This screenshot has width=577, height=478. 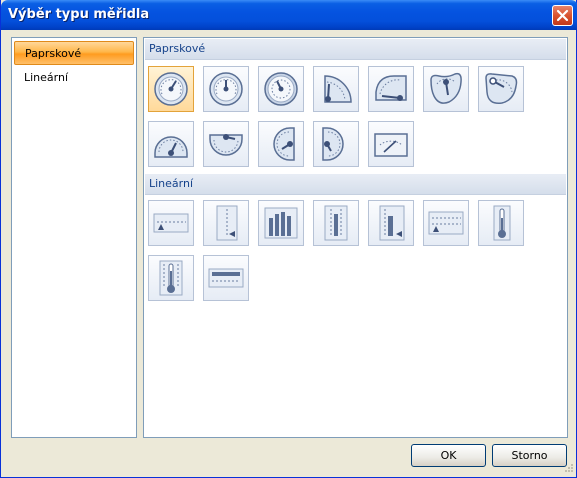 I want to click on group-header-linear-label: Lineární, so click(x=171, y=183).